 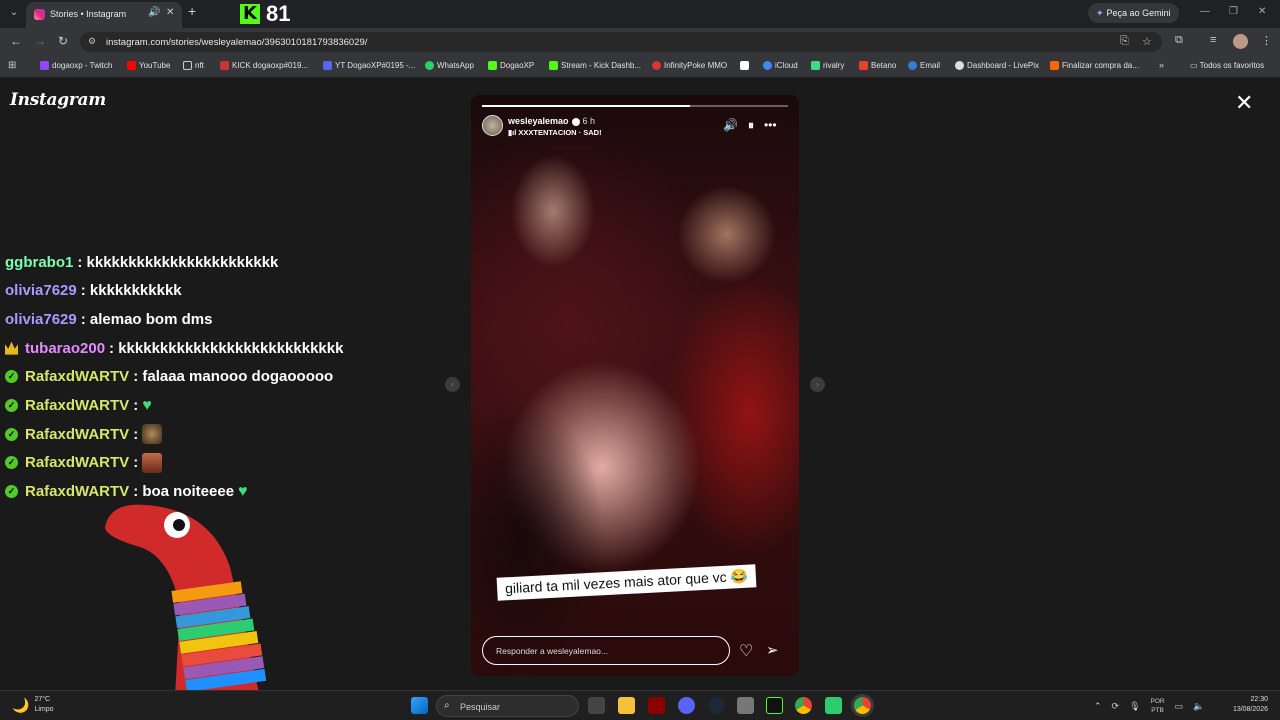 What do you see at coordinates (511, 65) in the screenshot?
I see `bookmark-dogaoxp: DogaoXP` at bounding box center [511, 65].